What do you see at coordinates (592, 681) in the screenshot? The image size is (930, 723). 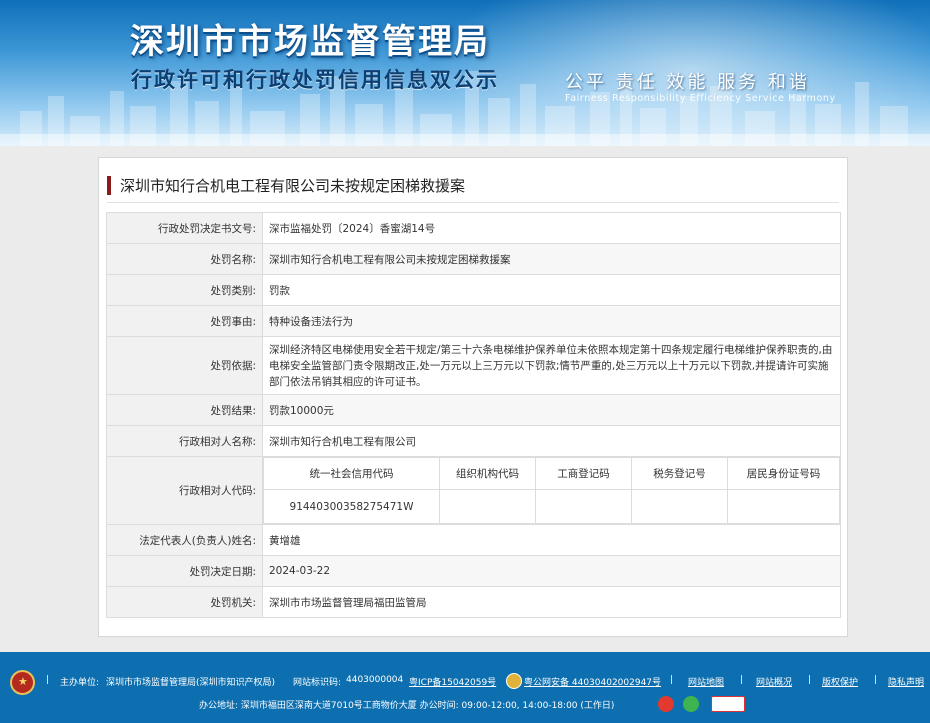 I see `footer-police-link: 粤公网安备 44030402002947号` at bounding box center [592, 681].